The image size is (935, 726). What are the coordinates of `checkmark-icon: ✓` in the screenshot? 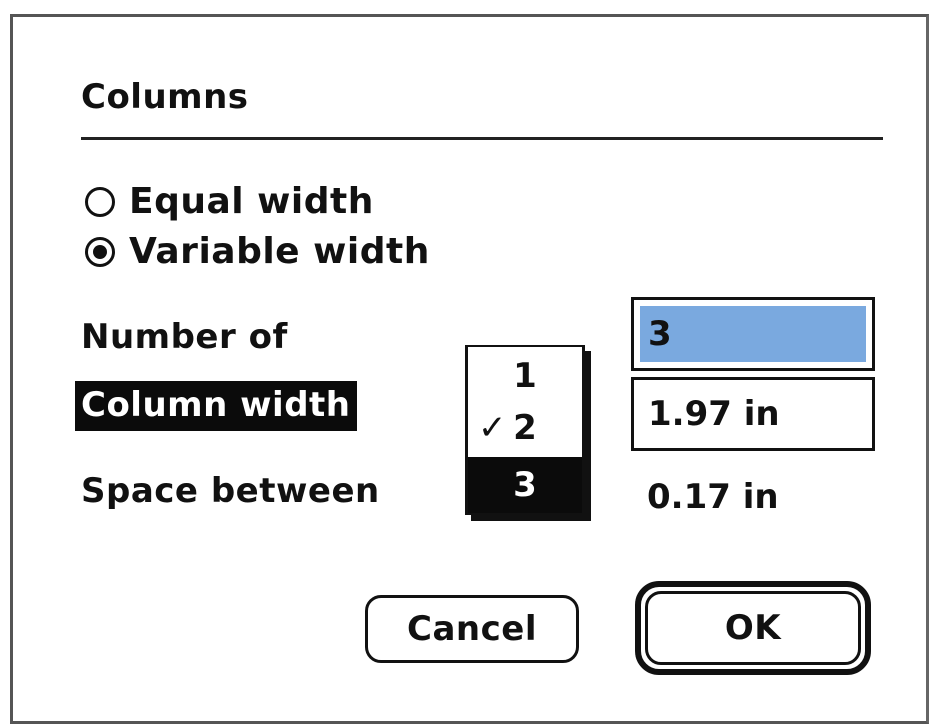 It's located at (492, 428).